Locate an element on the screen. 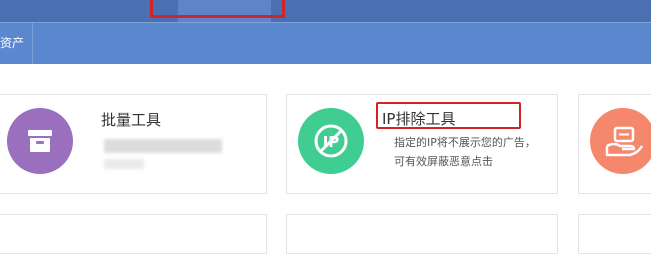  archive-box-icon is located at coordinates (40, 141).